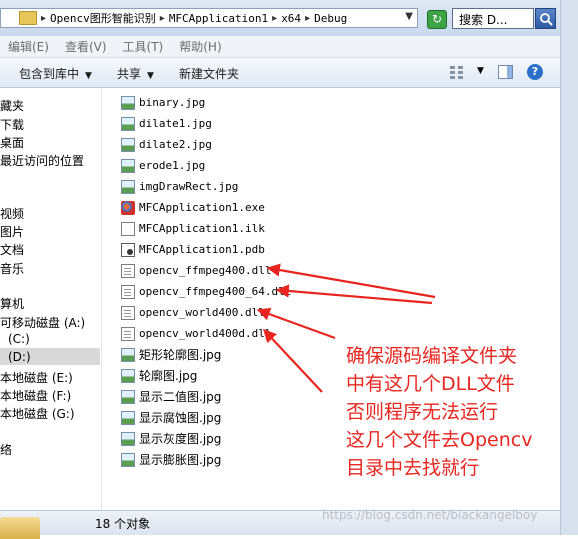  Describe the element at coordinates (19, 357) in the screenshot. I see `nav-item-selected: (D:)` at that location.